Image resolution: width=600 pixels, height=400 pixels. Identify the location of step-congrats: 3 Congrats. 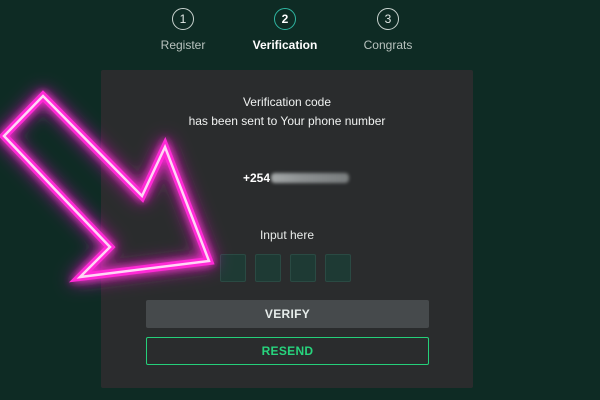
(388, 30).